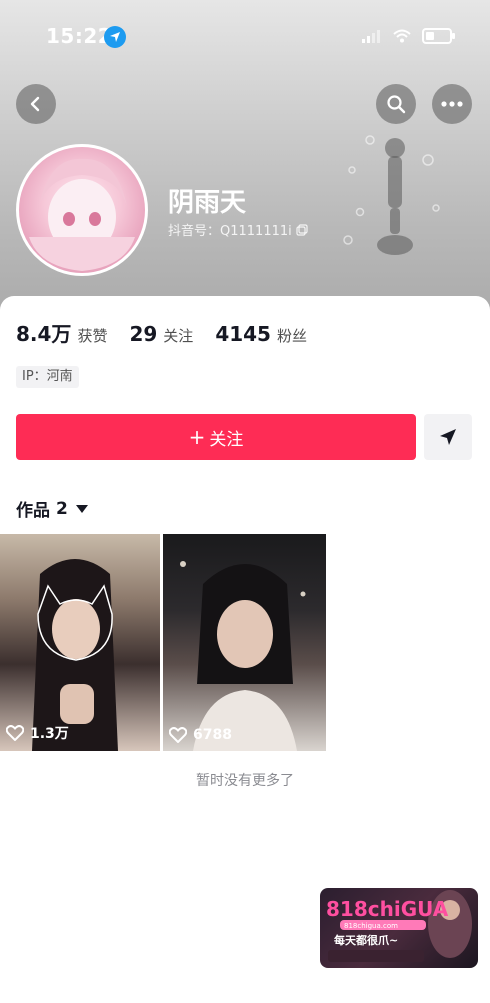 The width and height of the screenshot is (490, 1003). I want to click on profile-nickname: 阴雨天, so click(207, 203).